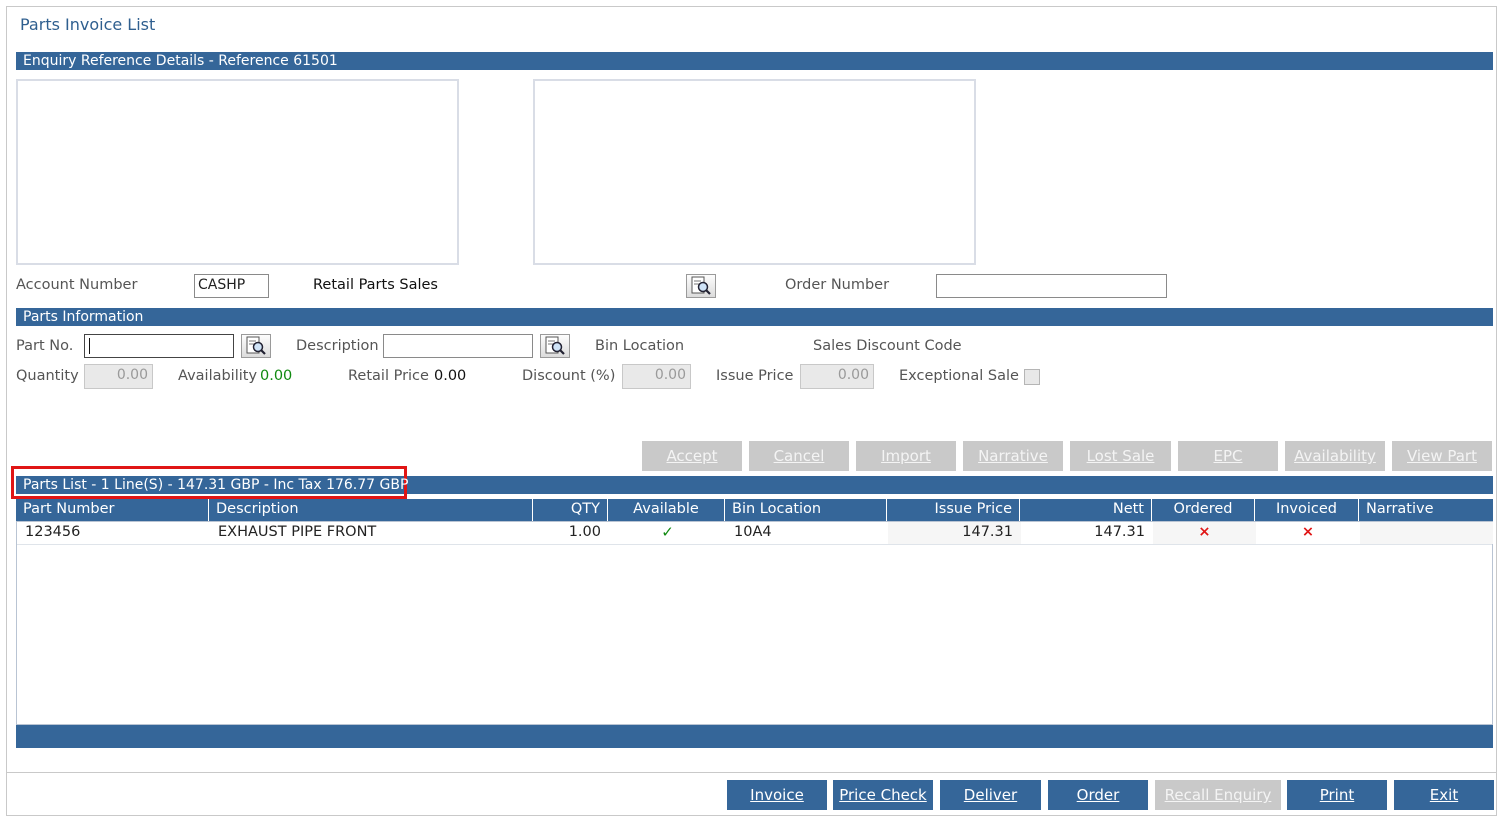 This screenshot has width=1503, height=819. I want to click on bin-location-label: Bin Location, so click(640, 346).